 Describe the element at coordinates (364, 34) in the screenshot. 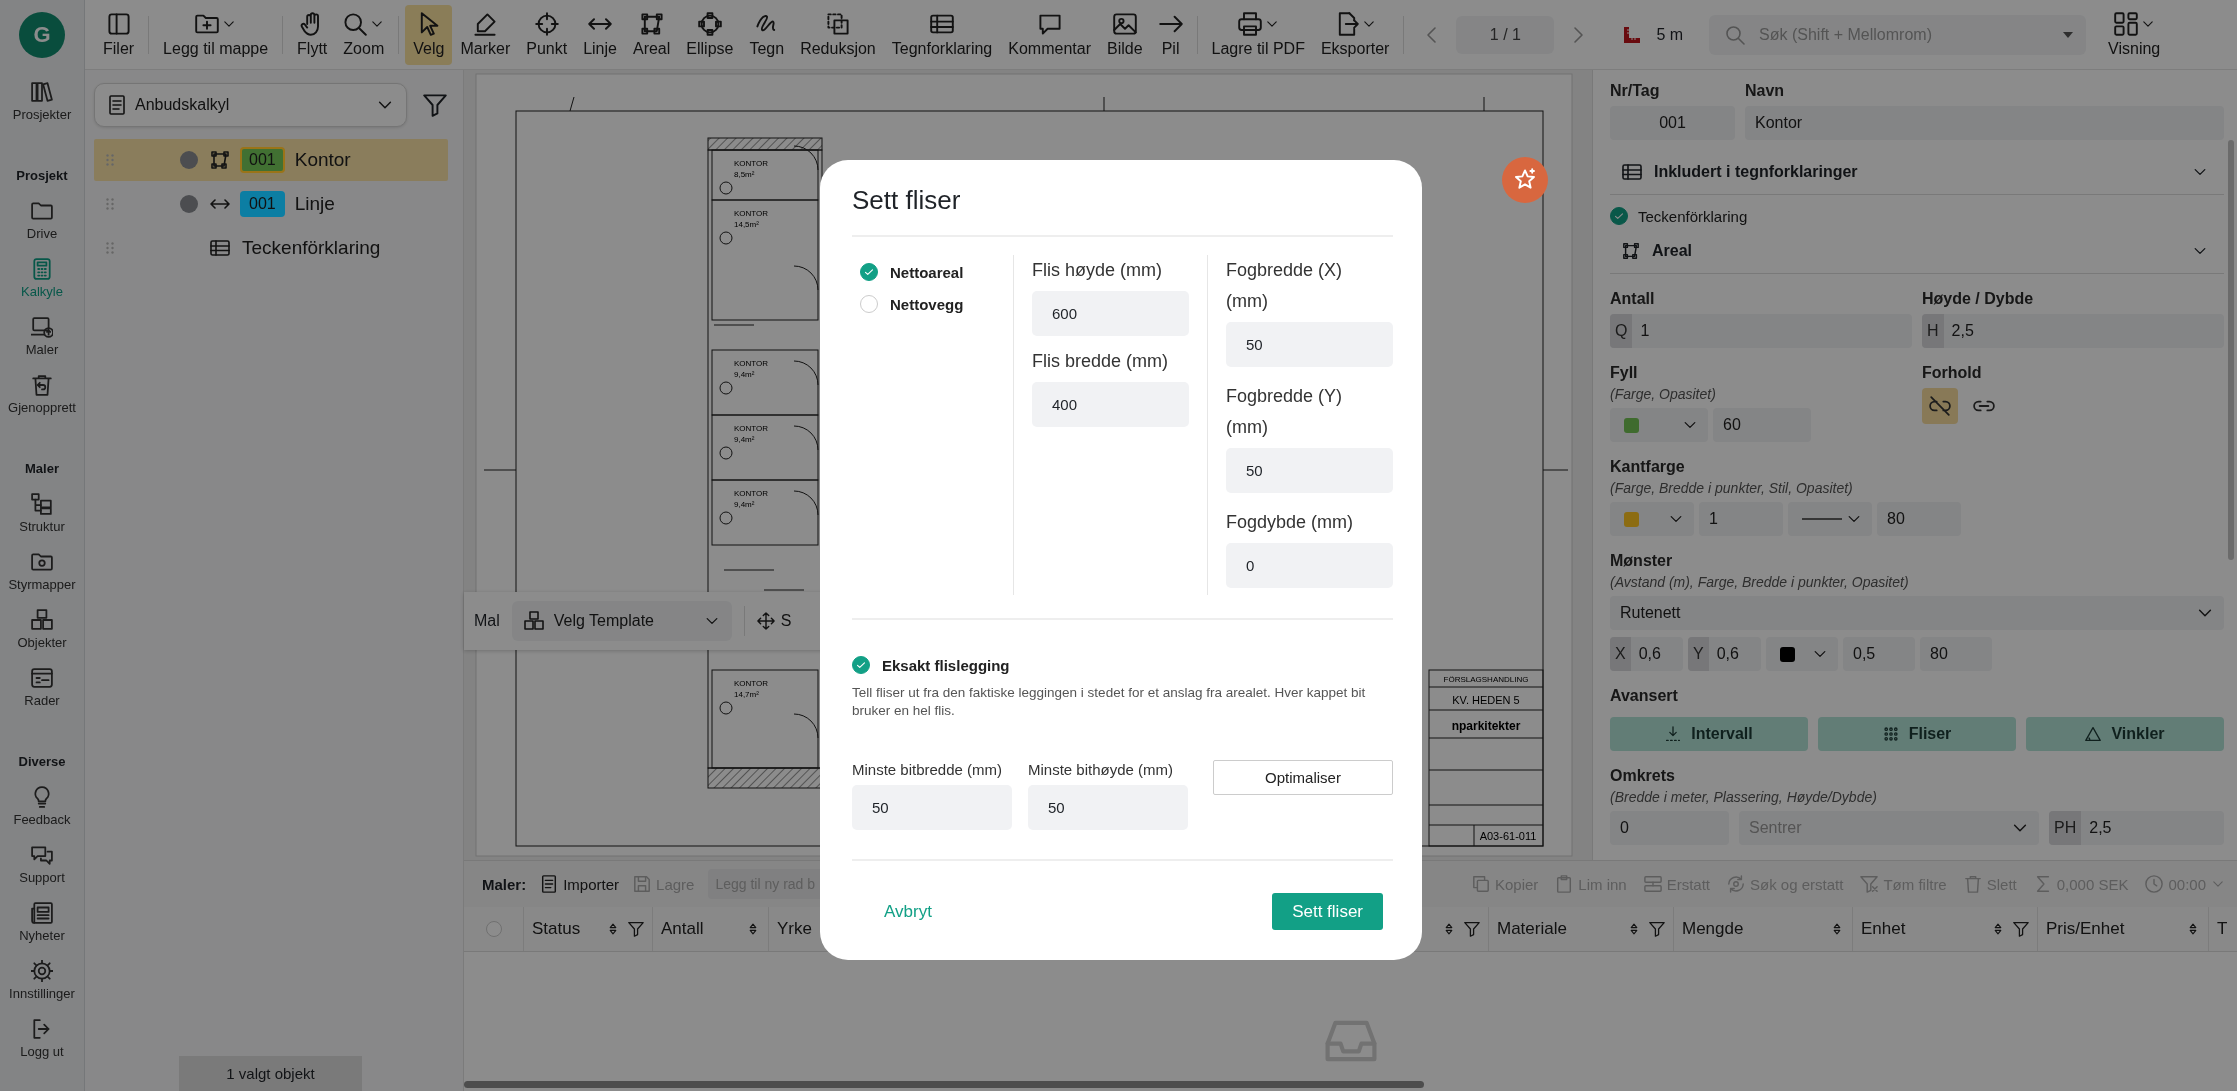

I see `toolbar-button: Zoom` at that location.